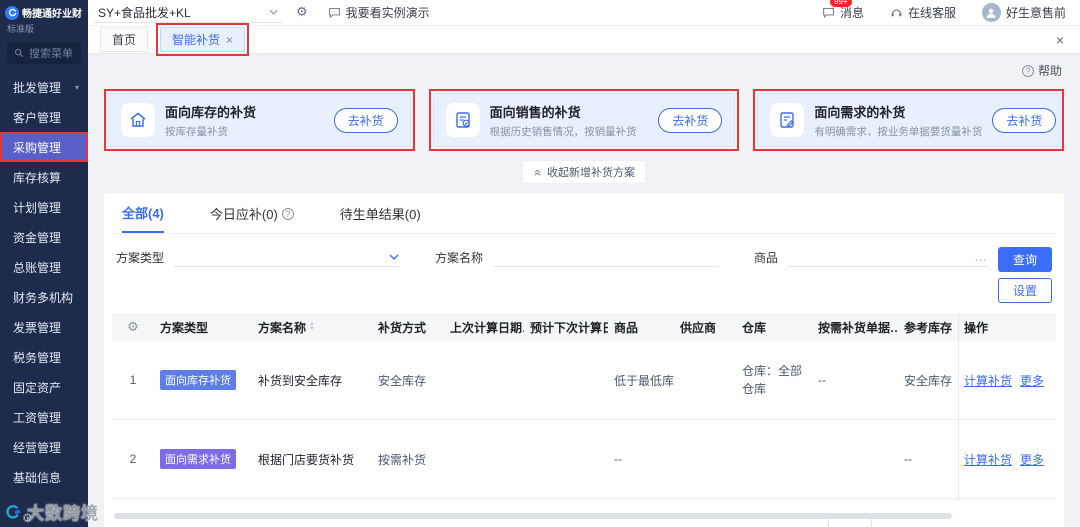 The width and height of the screenshot is (1080, 527). What do you see at coordinates (312, 326) in the screenshot?
I see `sort-icon: ▲ ▼` at bounding box center [312, 326].